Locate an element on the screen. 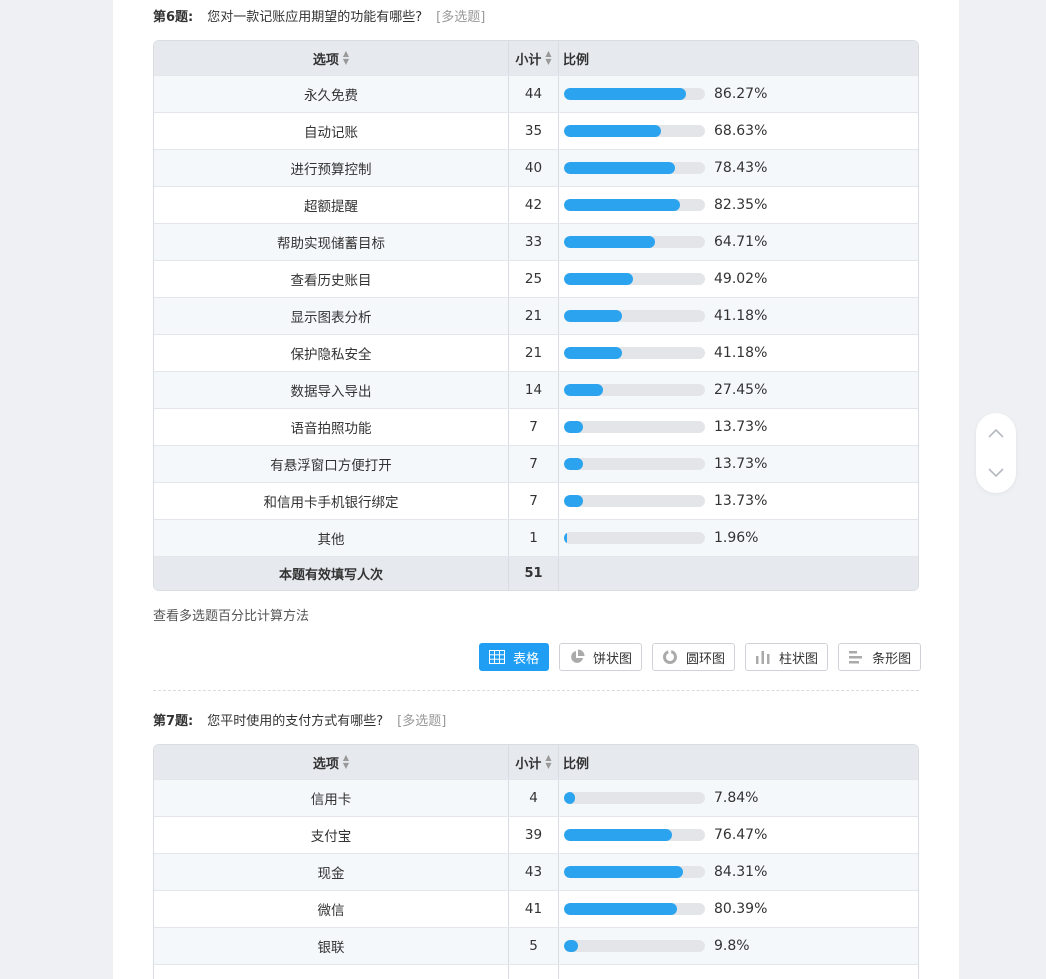 The image size is (1046, 979). table-header: 选项 ▲ ▼ 小计 ▲ ▼ 比例 is located at coordinates (536, 762).